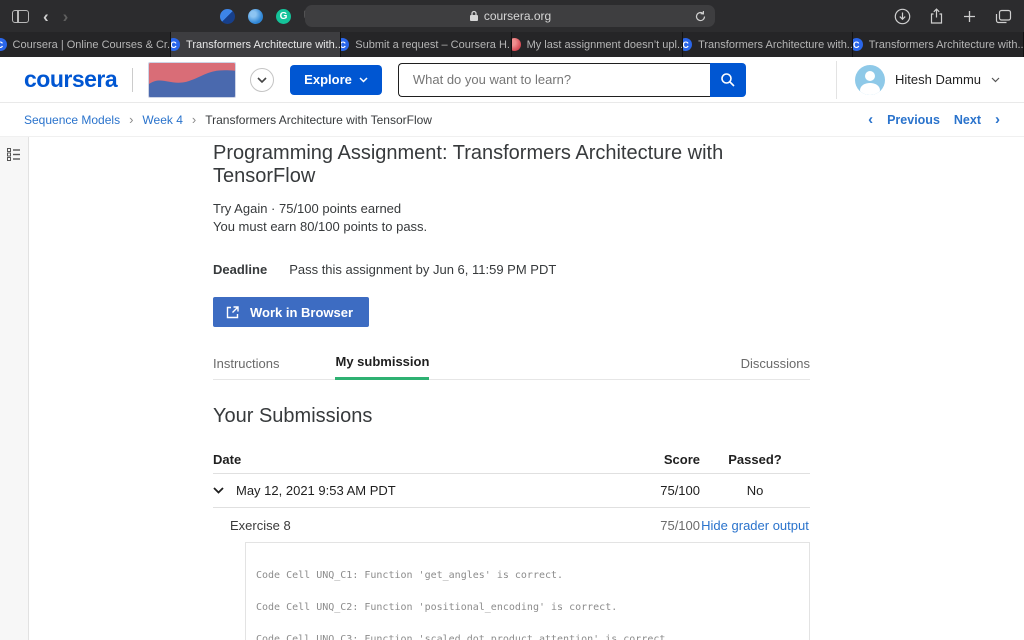 This screenshot has width=1024, height=640. Describe the element at coordinates (72, 120) in the screenshot. I see `breadcrumb-course-link: Sequence Models` at that location.